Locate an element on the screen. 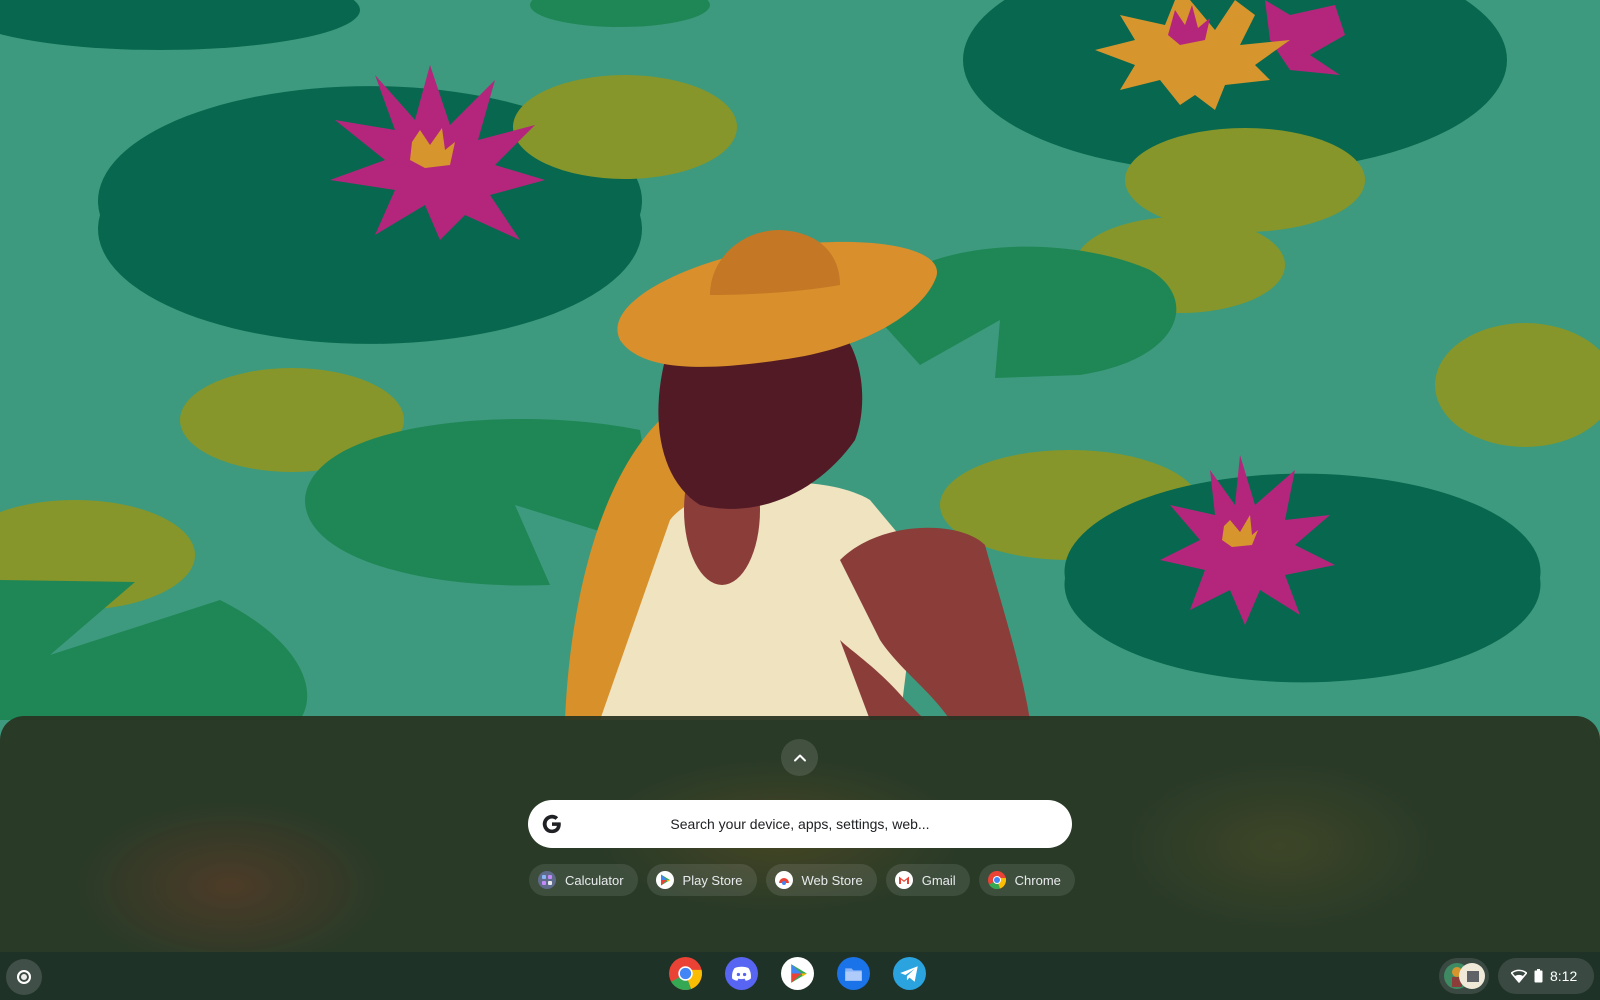  chip-chrome: Chrome is located at coordinates (1026, 880).